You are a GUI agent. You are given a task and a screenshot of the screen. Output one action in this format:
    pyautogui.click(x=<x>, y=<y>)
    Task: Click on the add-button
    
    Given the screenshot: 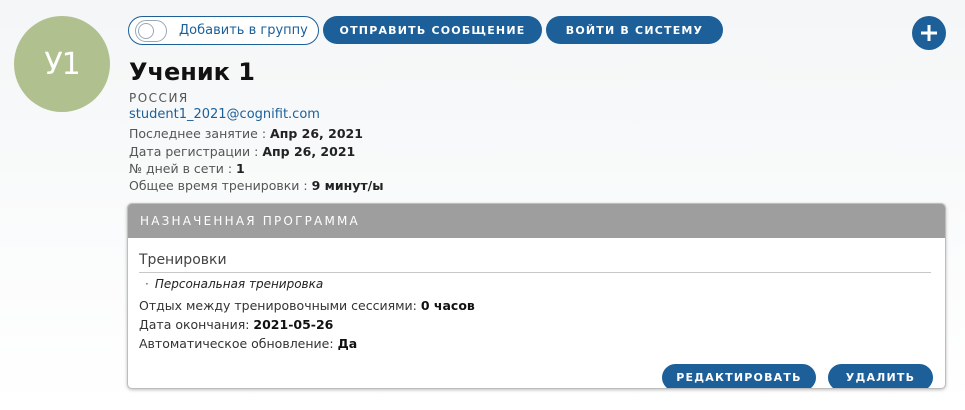 What is the action you would take?
    pyautogui.click(x=929, y=33)
    